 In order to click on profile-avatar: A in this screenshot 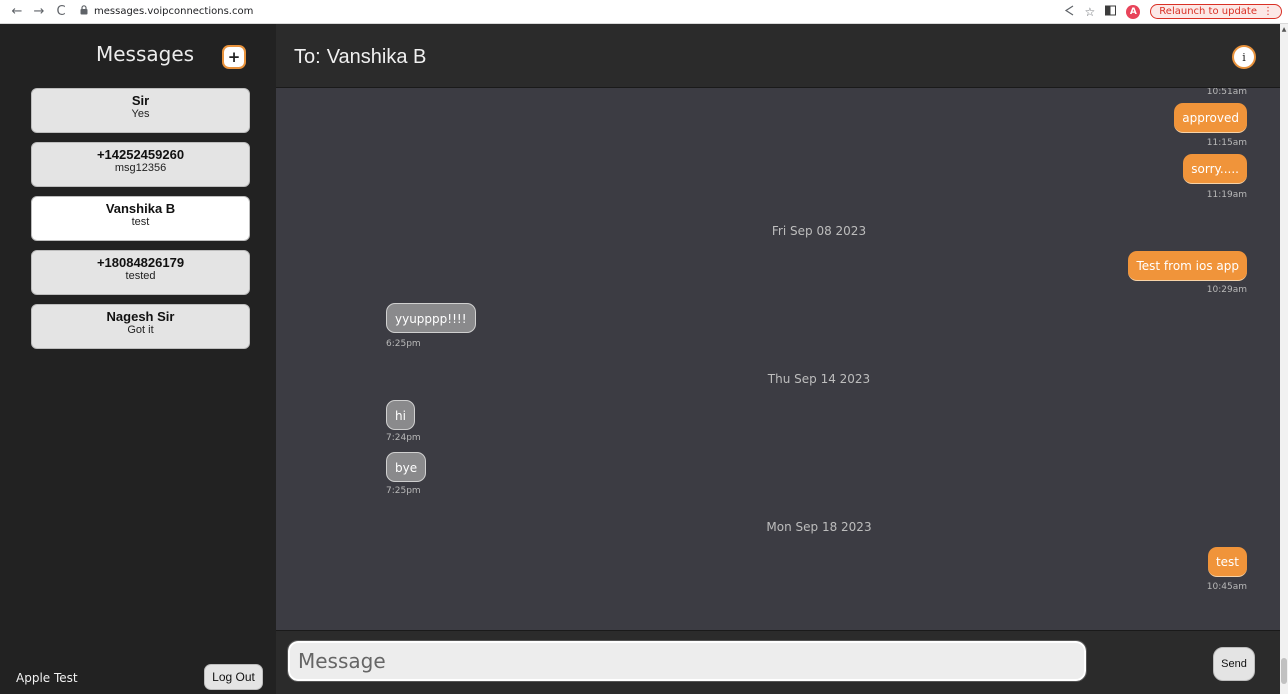, I will do `click(1133, 11)`.